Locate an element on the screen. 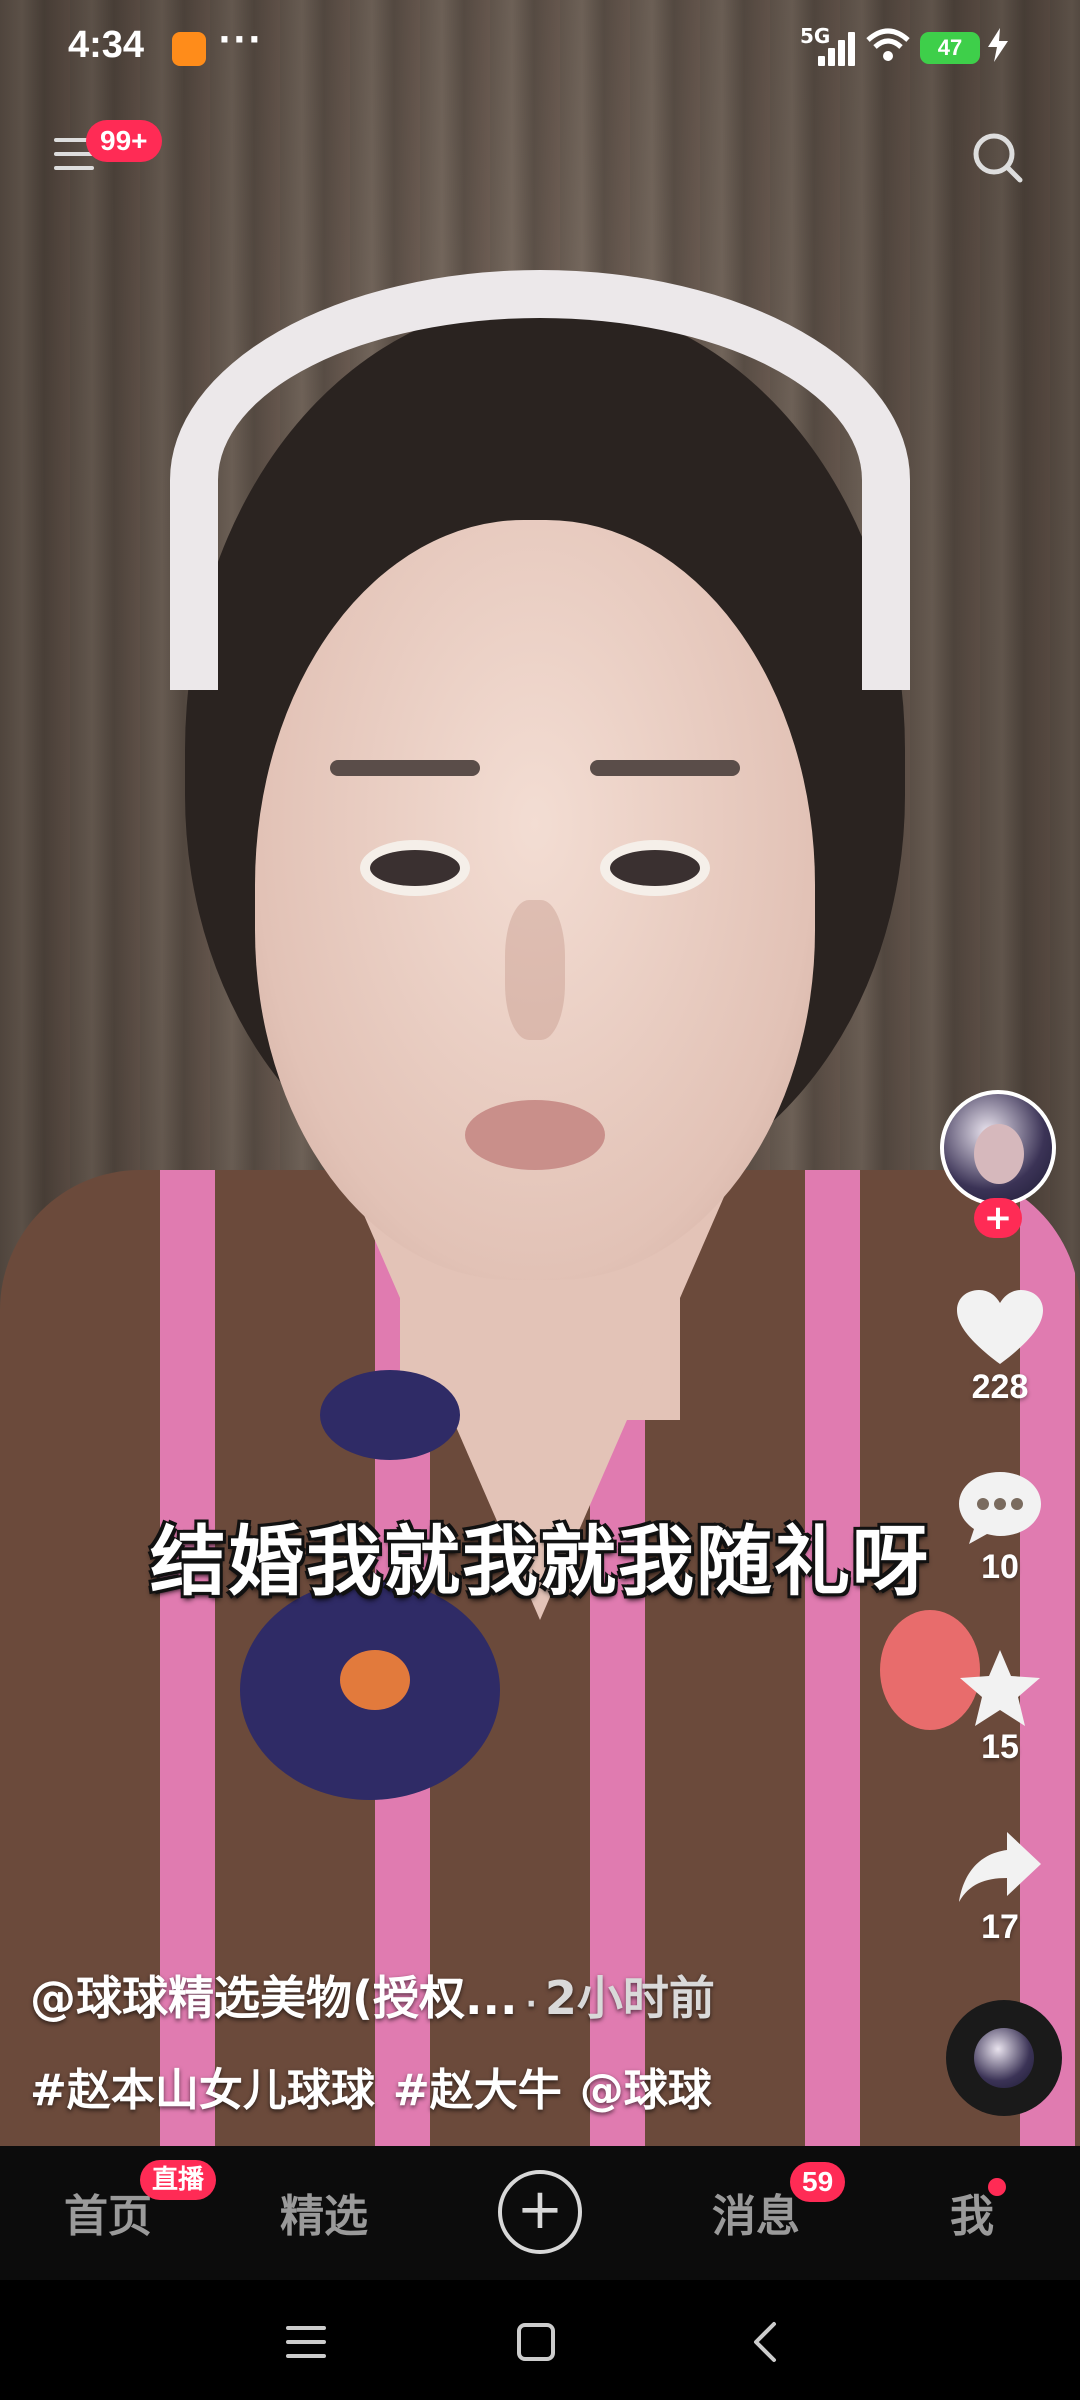 This screenshot has height=2400, width=1080. home-icon is located at coordinates (536, 2342).